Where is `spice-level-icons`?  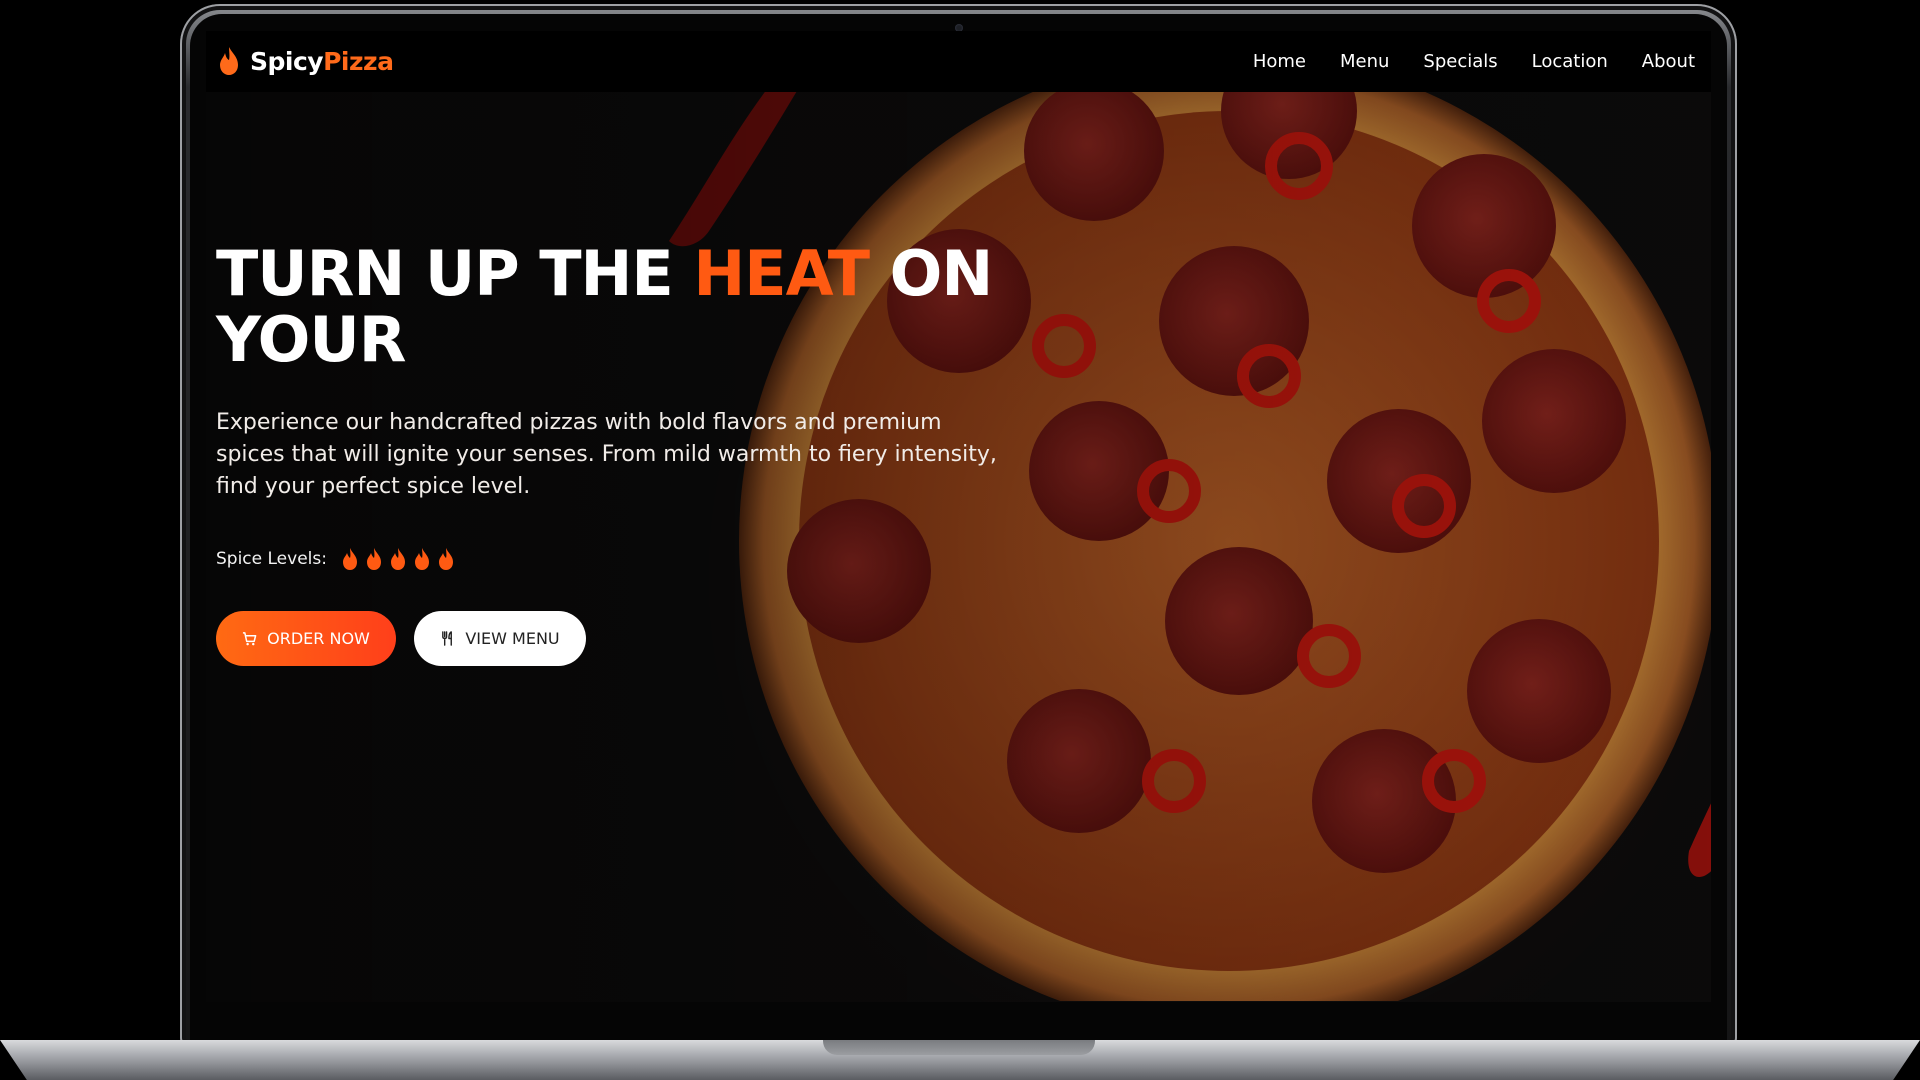
spice-level-icons is located at coordinates (398, 559).